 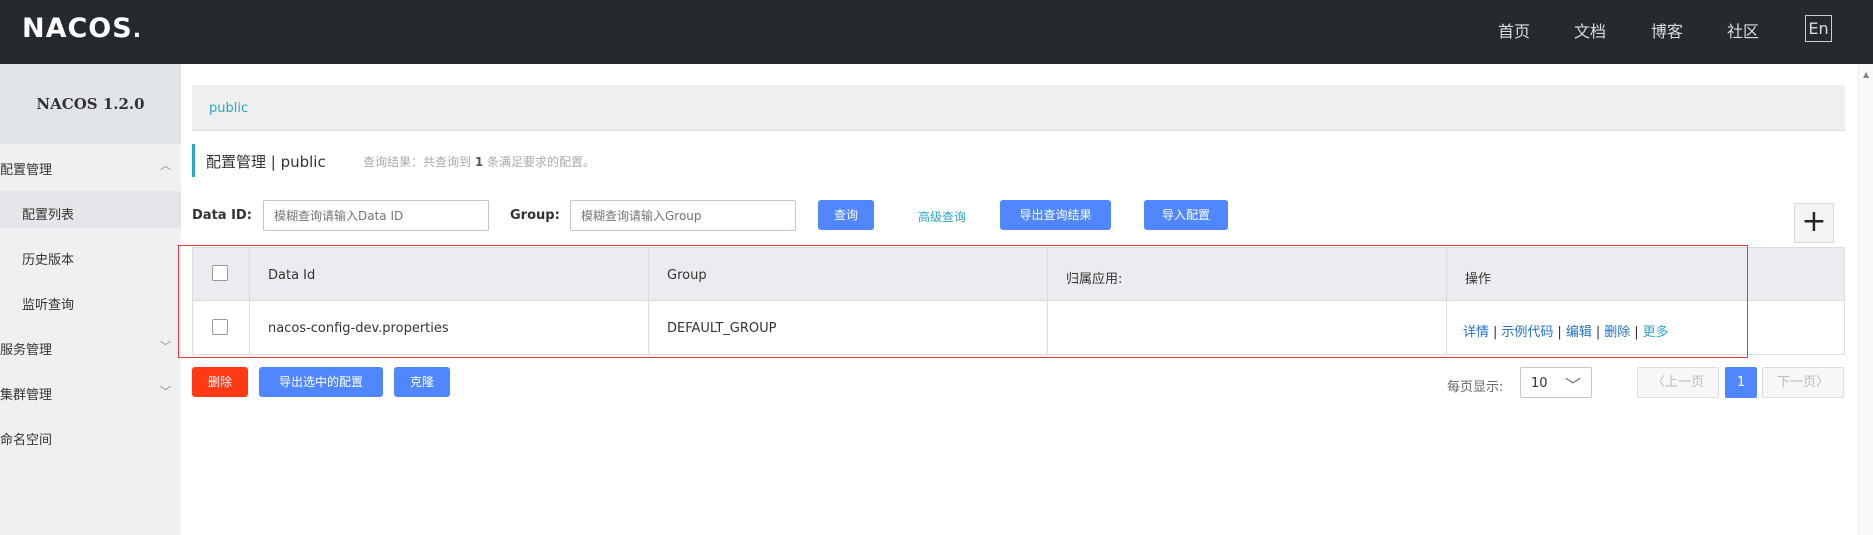 I want to click on import-config-button: 导入配置, so click(x=1186, y=215).